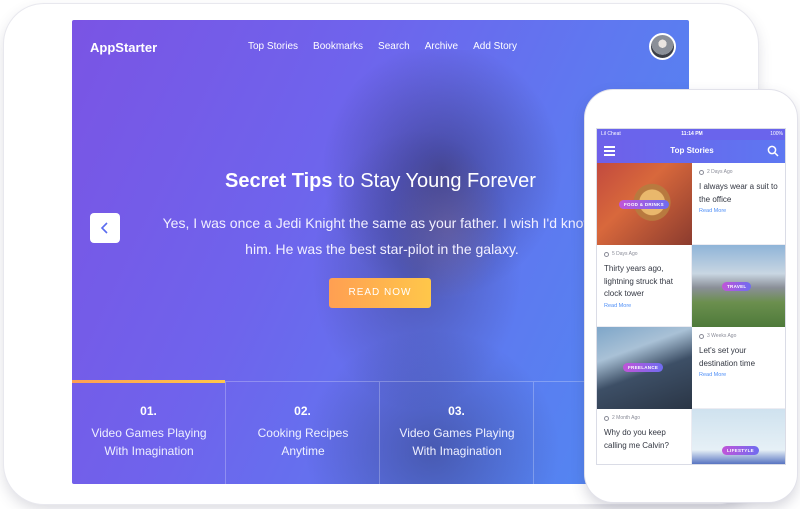  Describe the element at coordinates (303, 442) in the screenshot. I see `feature-title: Cooking Recipes Anytime` at that location.